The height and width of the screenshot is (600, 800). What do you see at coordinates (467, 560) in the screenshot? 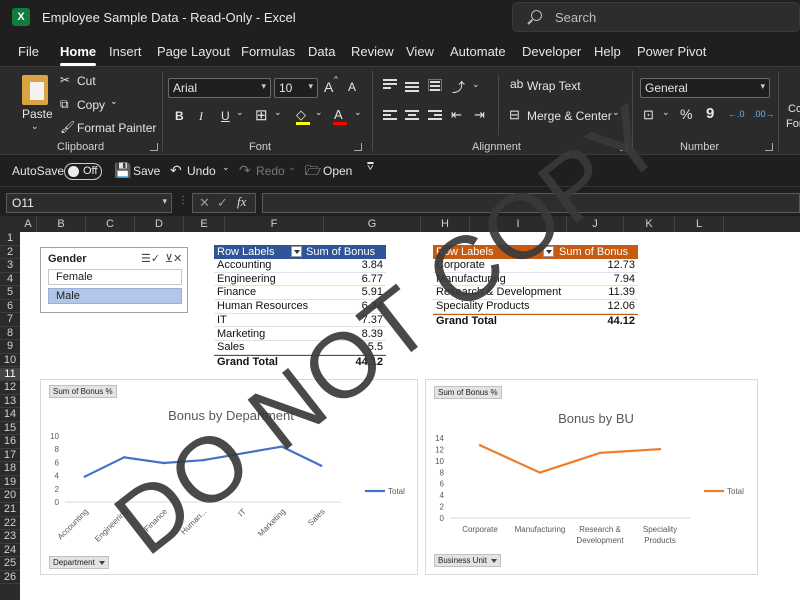
I see `axis-field-button: Business Unit` at bounding box center [467, 560].